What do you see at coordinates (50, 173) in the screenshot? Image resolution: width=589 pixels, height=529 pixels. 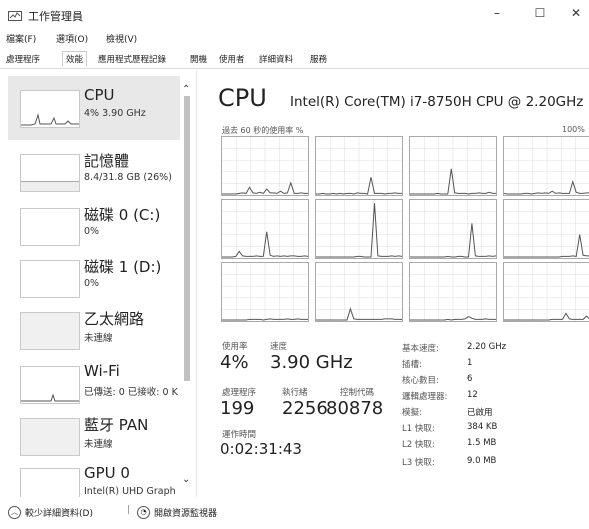 I see `memory-mini-graph` at bounding box center [50, 173].